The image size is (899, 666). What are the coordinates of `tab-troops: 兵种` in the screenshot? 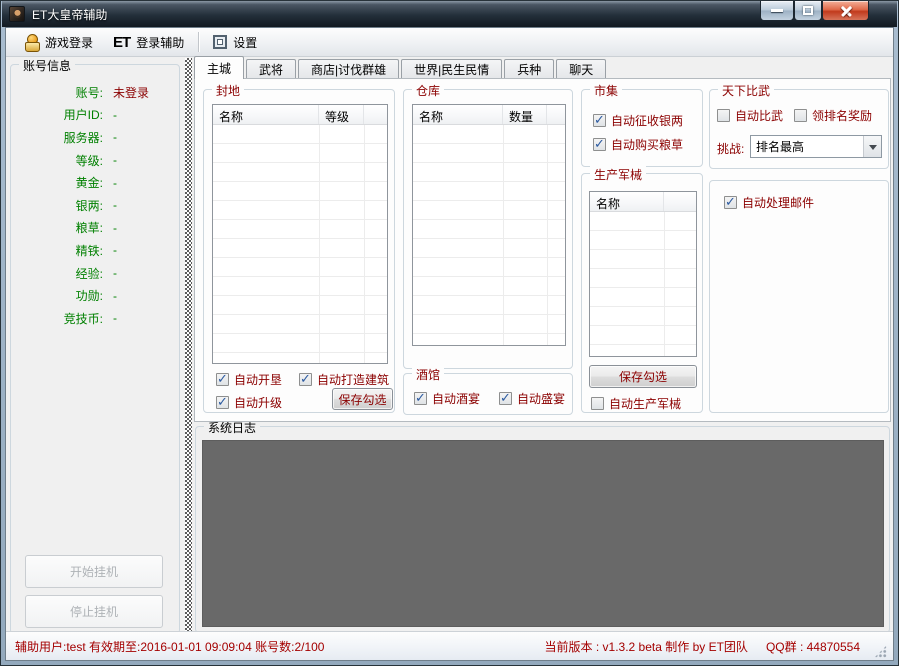 It's located at (529, 69).